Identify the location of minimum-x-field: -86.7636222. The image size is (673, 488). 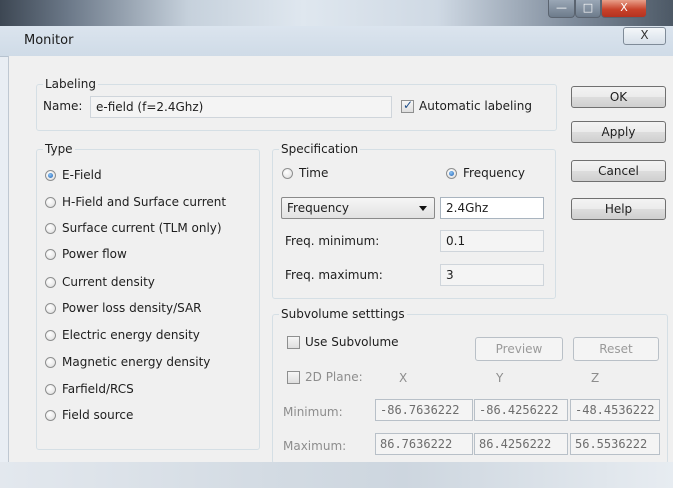
(424, 410).